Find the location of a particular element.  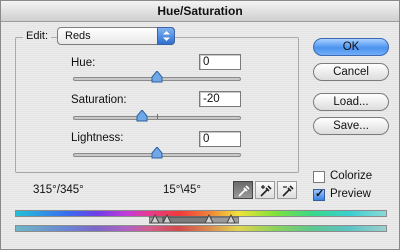

range-readout-left: 315°/345° is located at coordinates (58, 190).